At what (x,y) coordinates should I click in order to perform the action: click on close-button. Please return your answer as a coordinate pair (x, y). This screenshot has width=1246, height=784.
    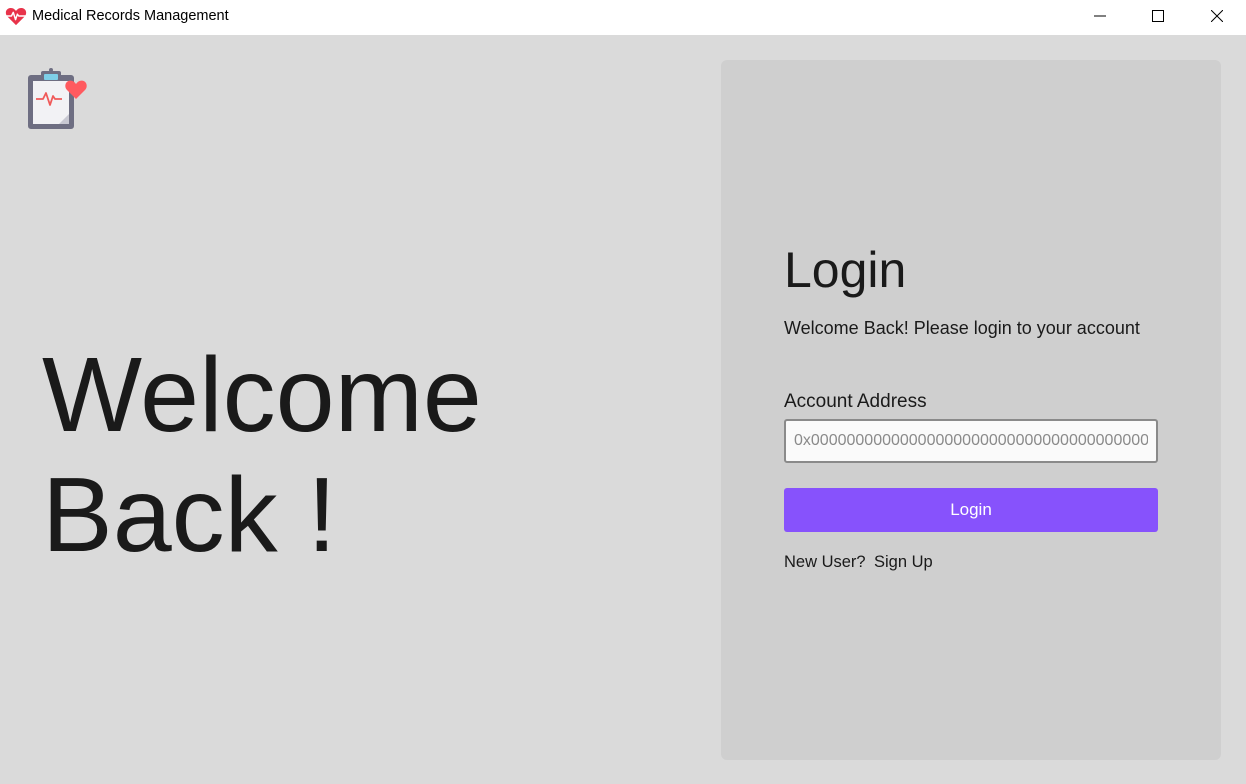
    Looking at the image, I should click on (1217, 16).